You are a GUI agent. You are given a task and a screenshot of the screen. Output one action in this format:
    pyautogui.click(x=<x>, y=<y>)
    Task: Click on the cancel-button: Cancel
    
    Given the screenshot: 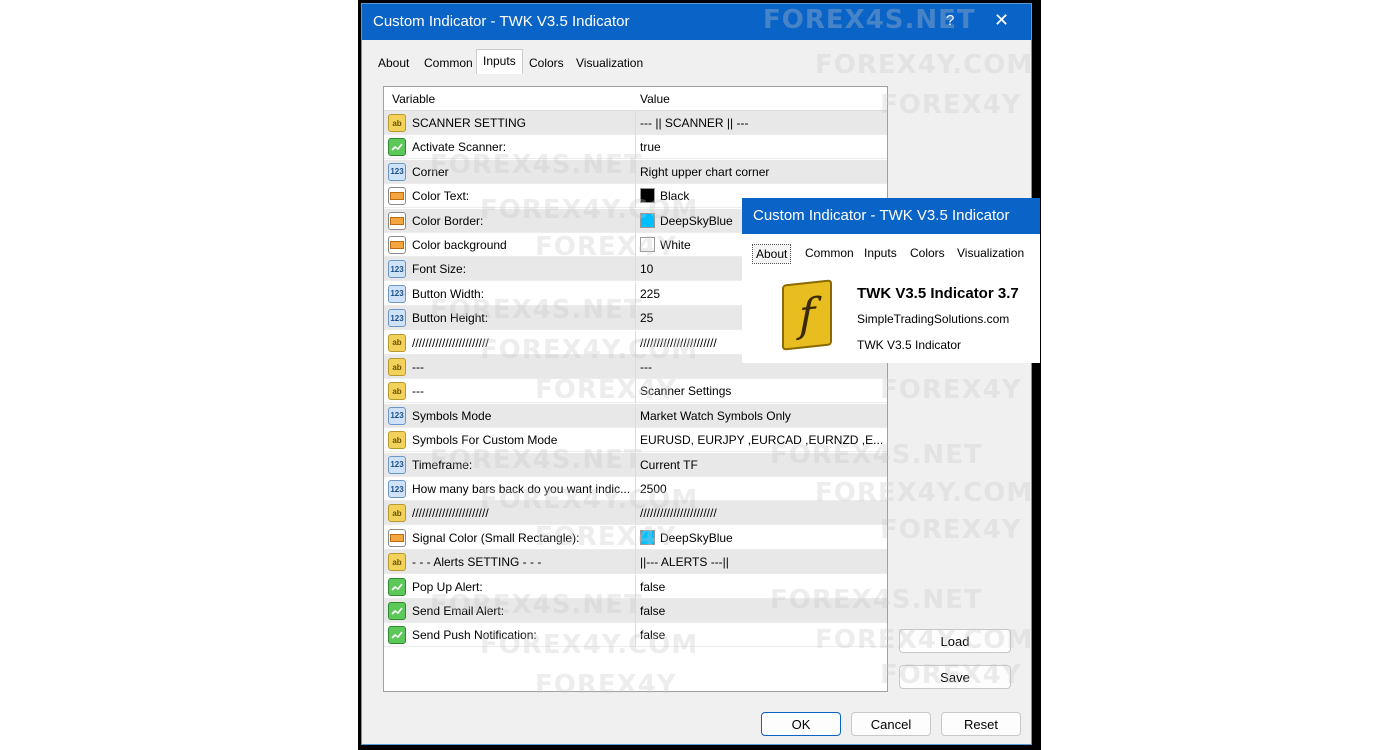 What is the action you would take?
    pyautogui.click(x=891, y=724)
    